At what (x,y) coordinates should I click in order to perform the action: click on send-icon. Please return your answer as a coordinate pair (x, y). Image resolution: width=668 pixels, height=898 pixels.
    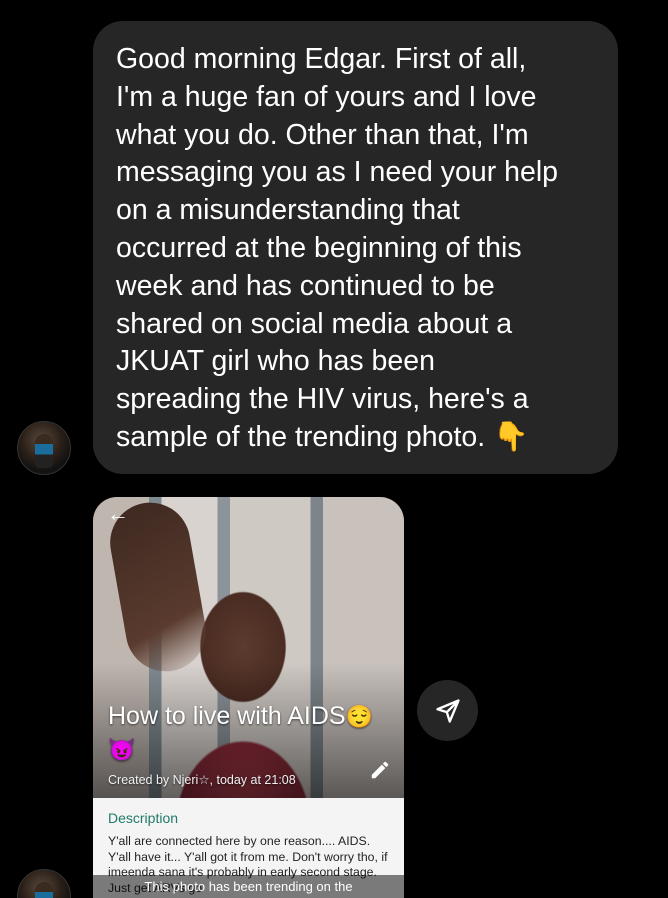
    Looking at the image, I should click on (447, 710).